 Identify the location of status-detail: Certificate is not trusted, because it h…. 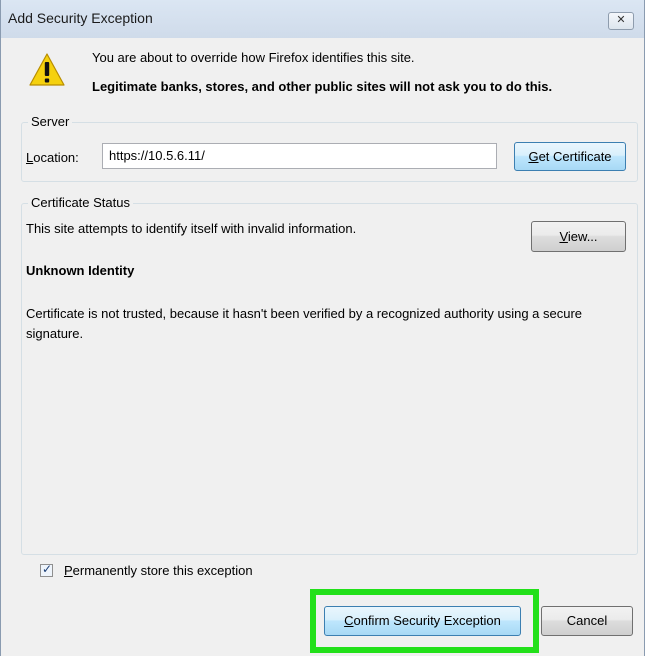
(304, 323).